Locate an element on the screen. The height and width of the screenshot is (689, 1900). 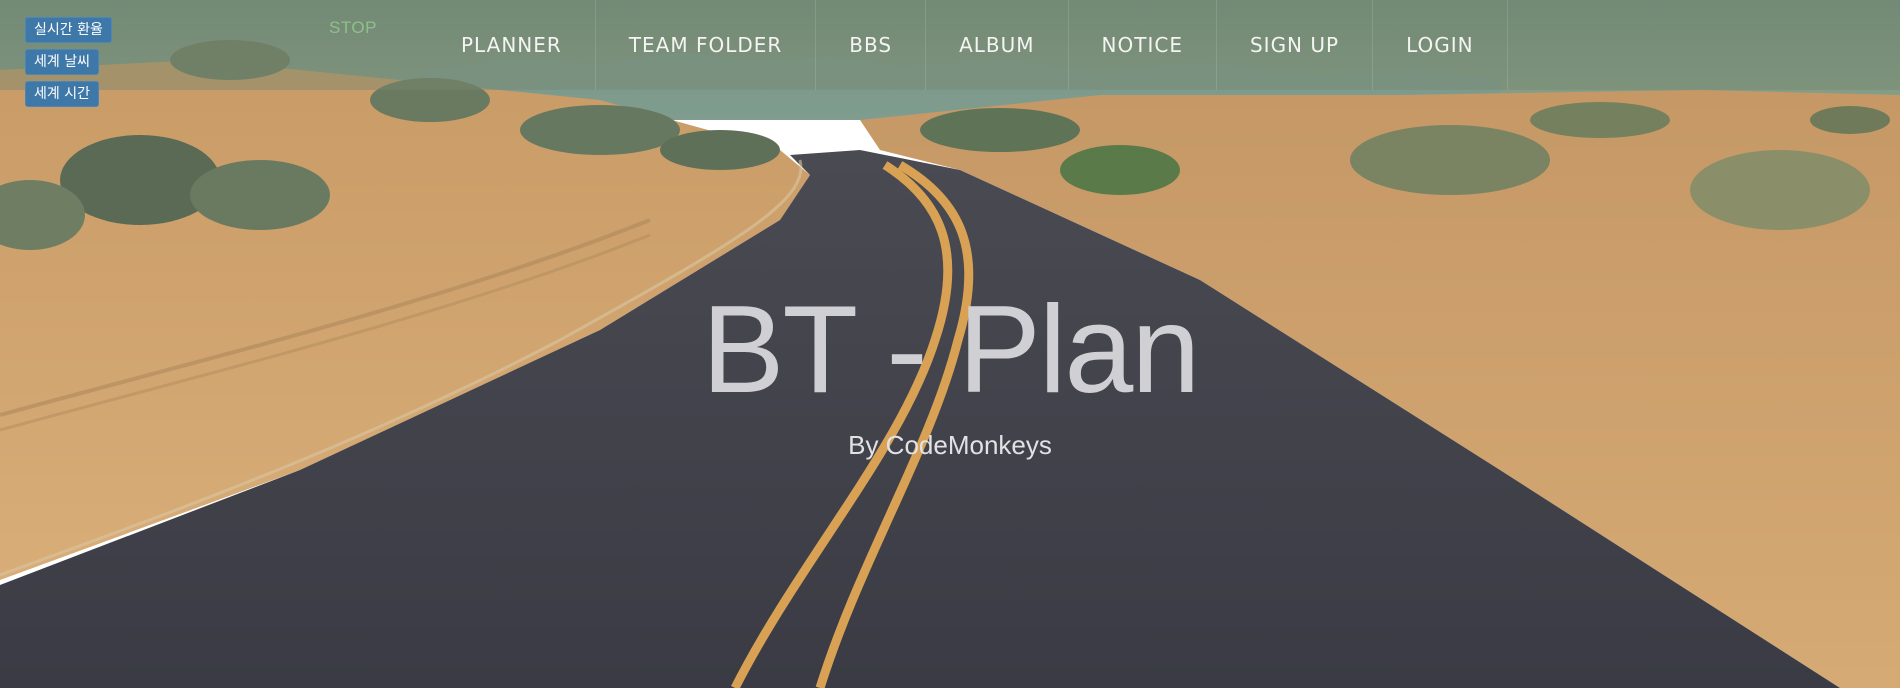
nav-item-planner: PLANNER is located at coordinates (513, 45).